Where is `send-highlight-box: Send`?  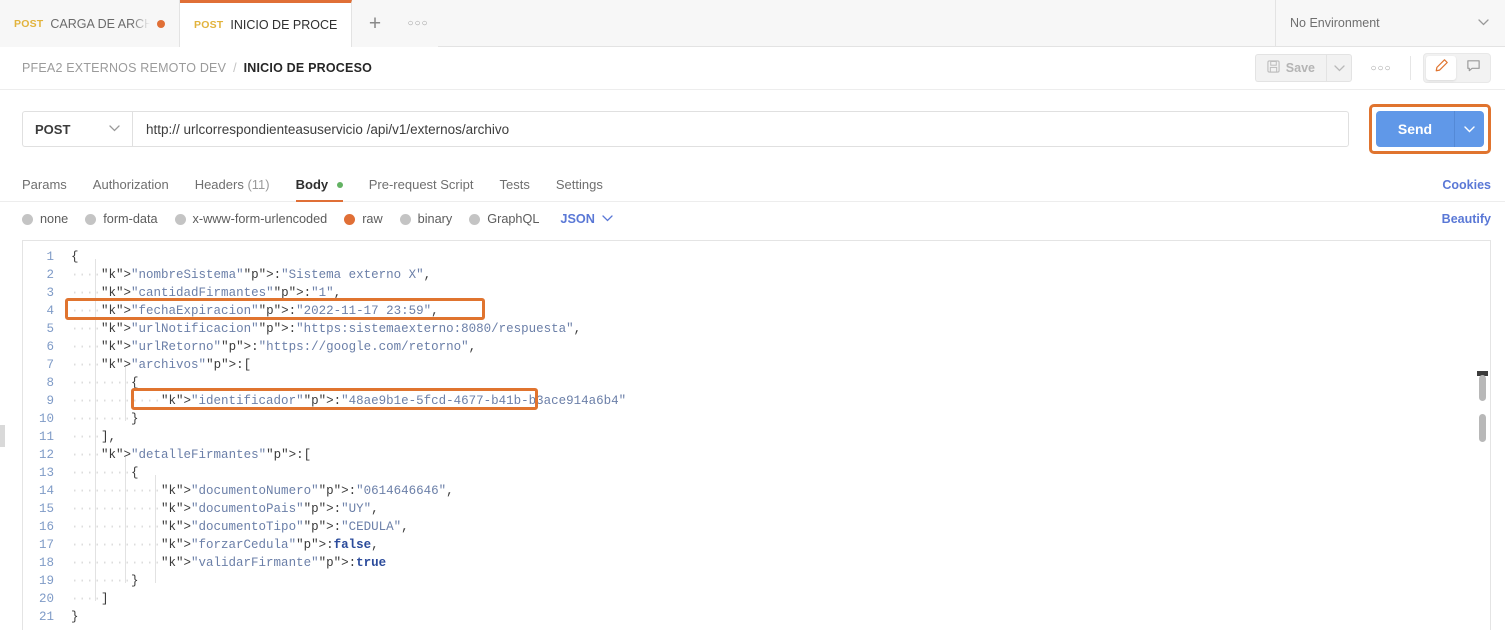 send-highlight-box: Send is located at coordinates (1430, 129).